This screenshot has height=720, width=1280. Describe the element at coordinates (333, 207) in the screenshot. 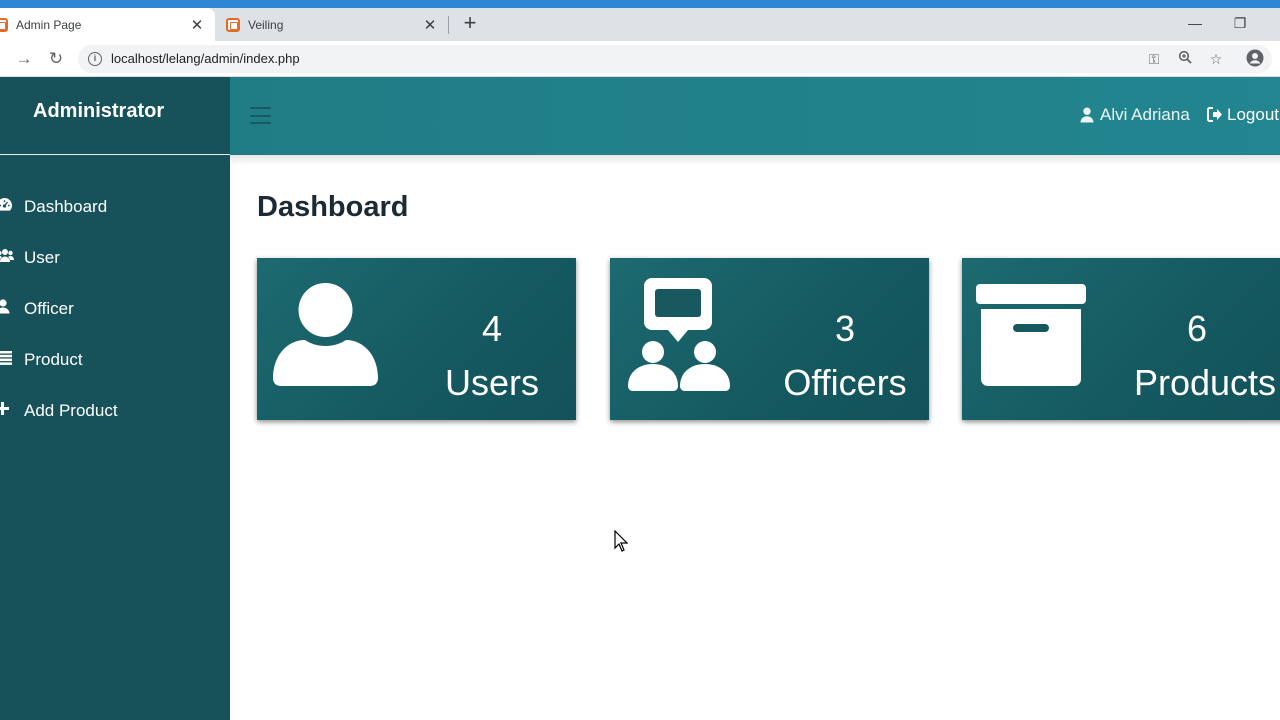

I see `page-title: Dashboard` at that location.